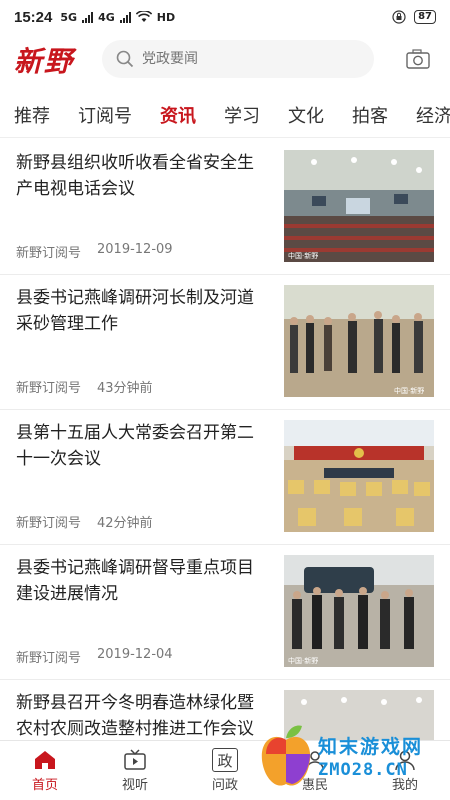 This screenshot has width=450, height=800. I want to click on news-title: 县第十五届人大常委会召开第二十一次会议, so click(142, 446).